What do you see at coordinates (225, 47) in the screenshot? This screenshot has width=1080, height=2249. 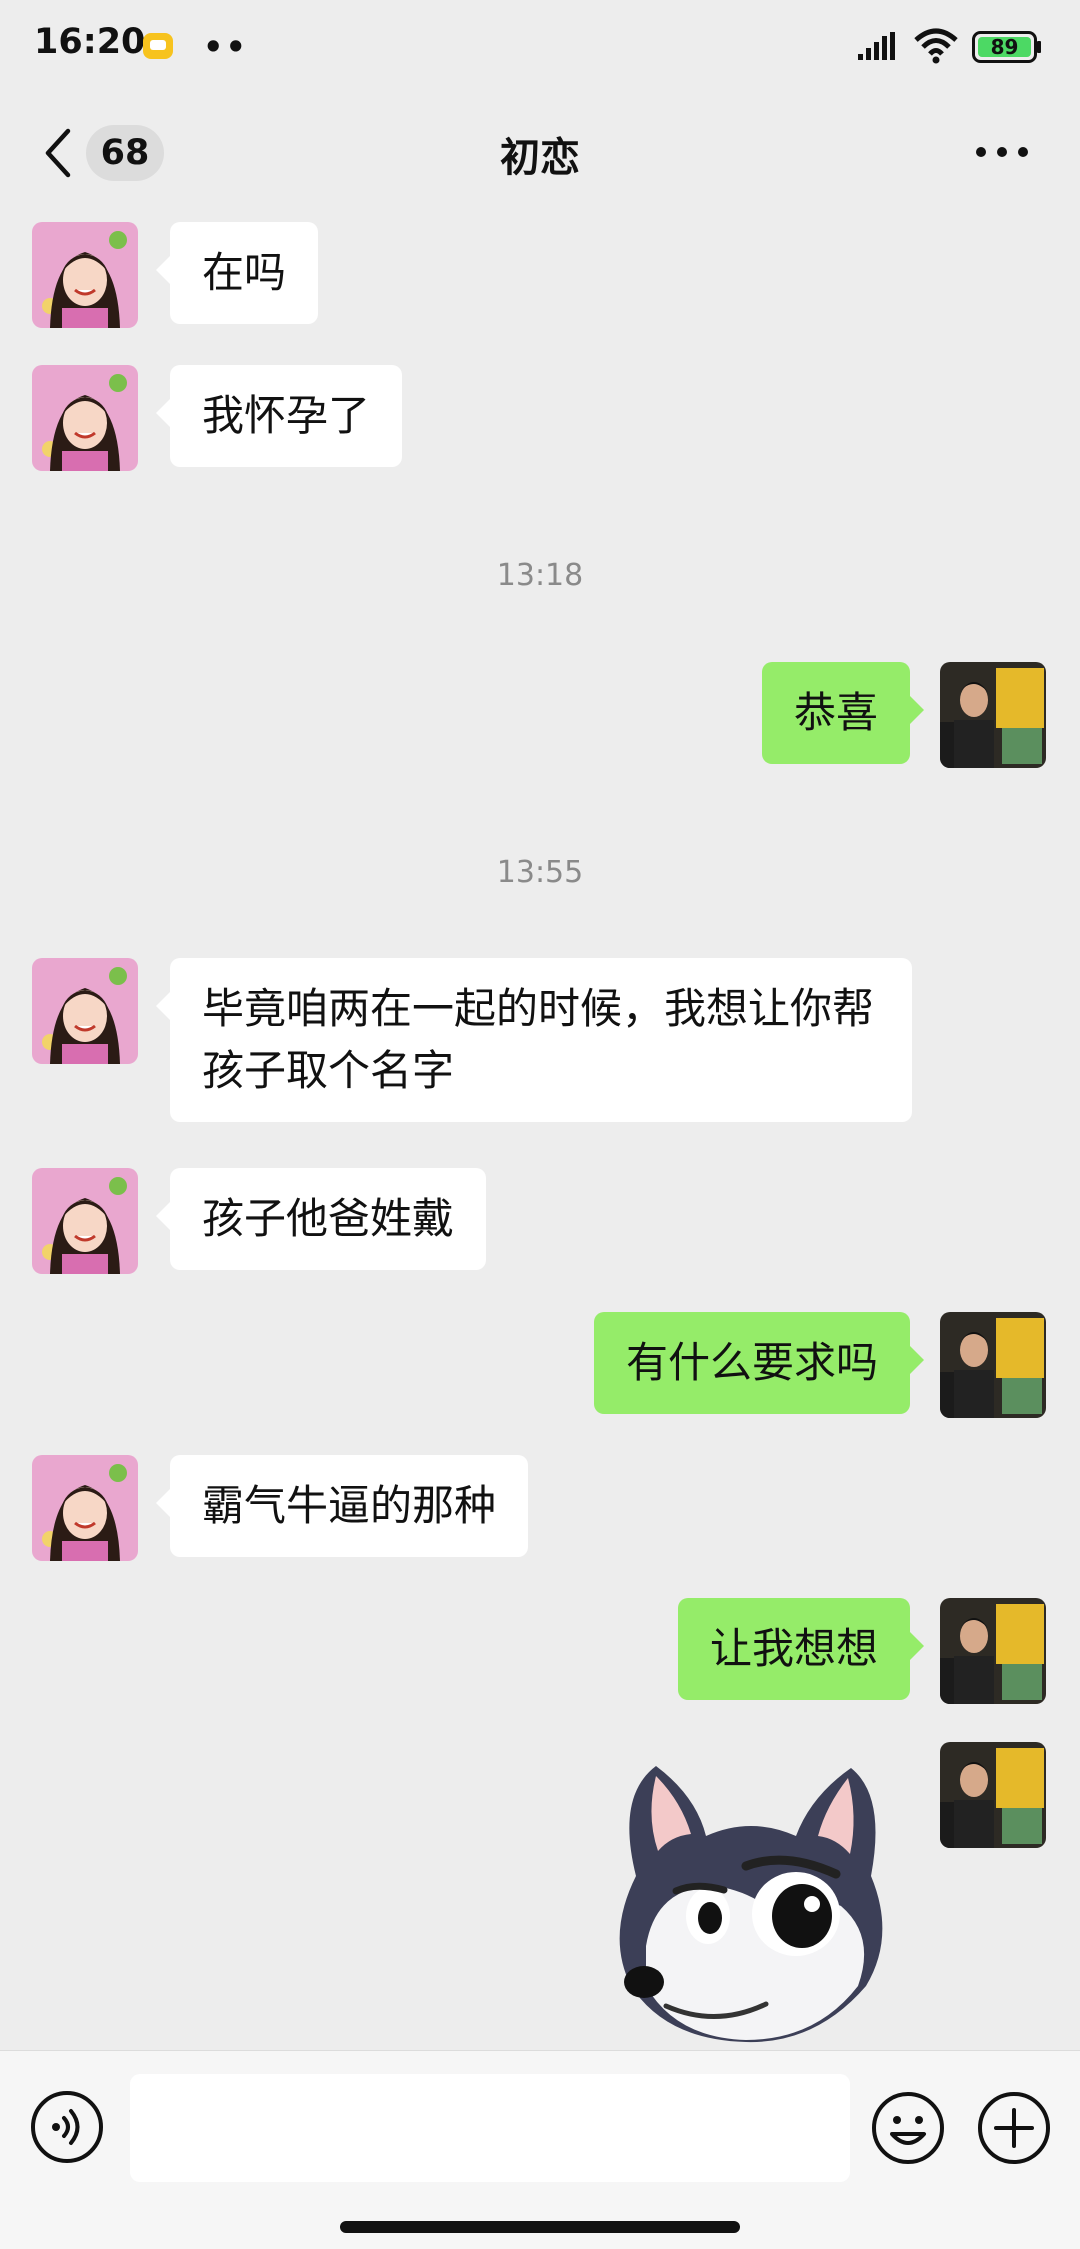 I see `more-dots-icon: ••` at bounding box center [225, 47].